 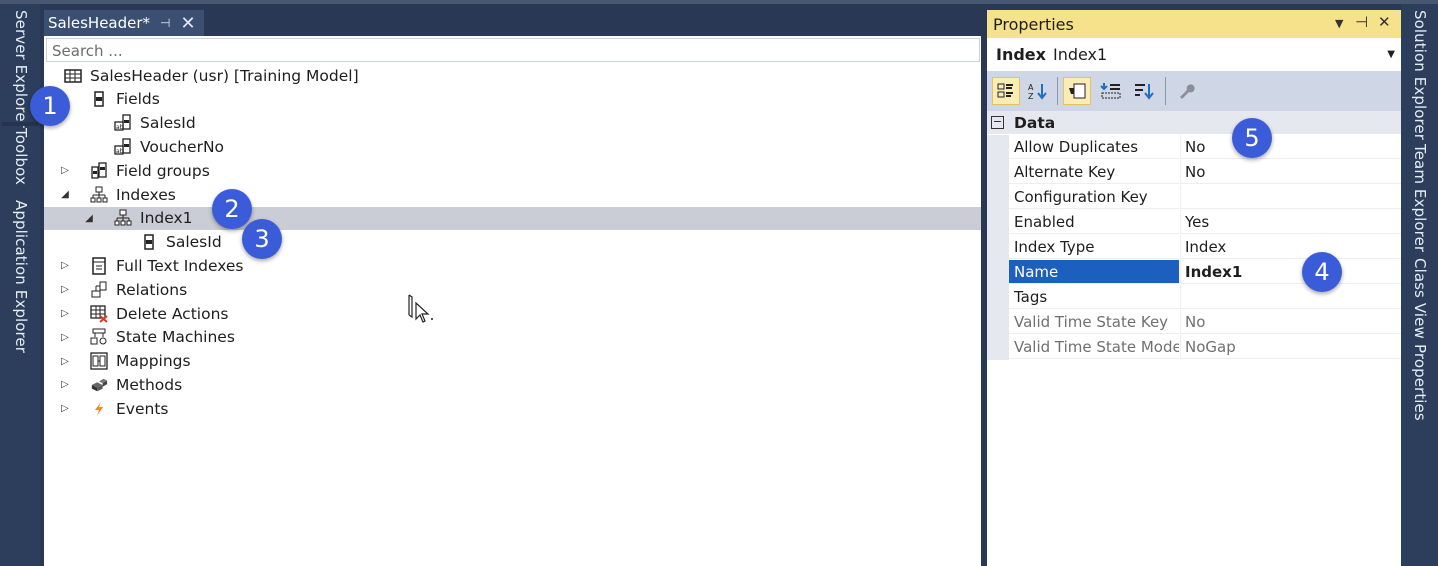 What do you see at coordinates (512, 99) in the screenshot?
I see `tree-item-fields: Fields` at bounding box center [512, 99].